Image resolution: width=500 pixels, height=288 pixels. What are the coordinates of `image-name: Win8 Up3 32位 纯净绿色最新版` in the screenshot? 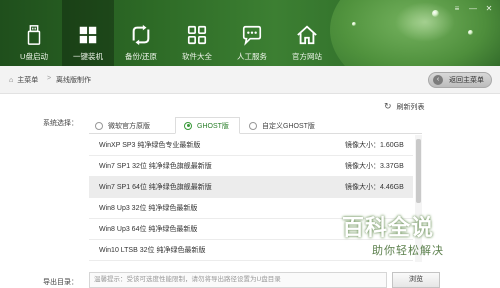 It's located at (148, 208).